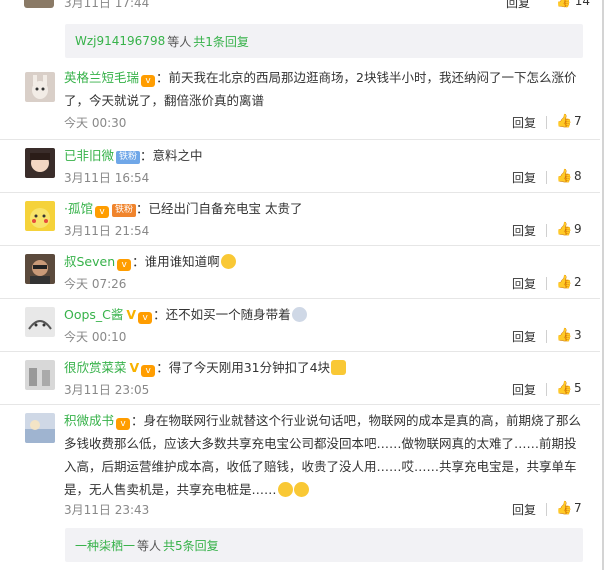  I want to click on username-link: Oops_C酱, so click(93, 314).